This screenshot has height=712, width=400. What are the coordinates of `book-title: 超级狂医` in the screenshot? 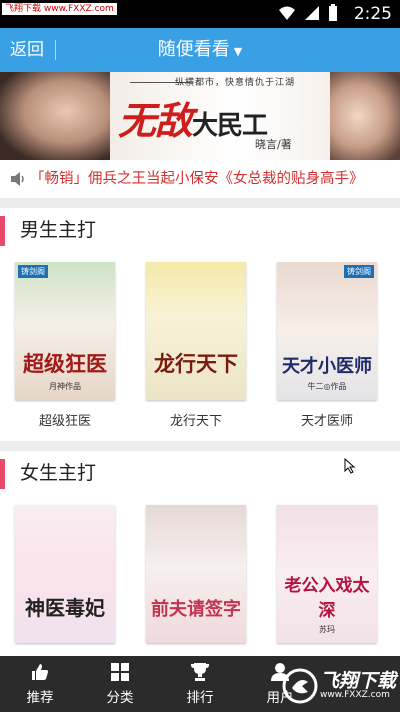 It's located at (64, 421).